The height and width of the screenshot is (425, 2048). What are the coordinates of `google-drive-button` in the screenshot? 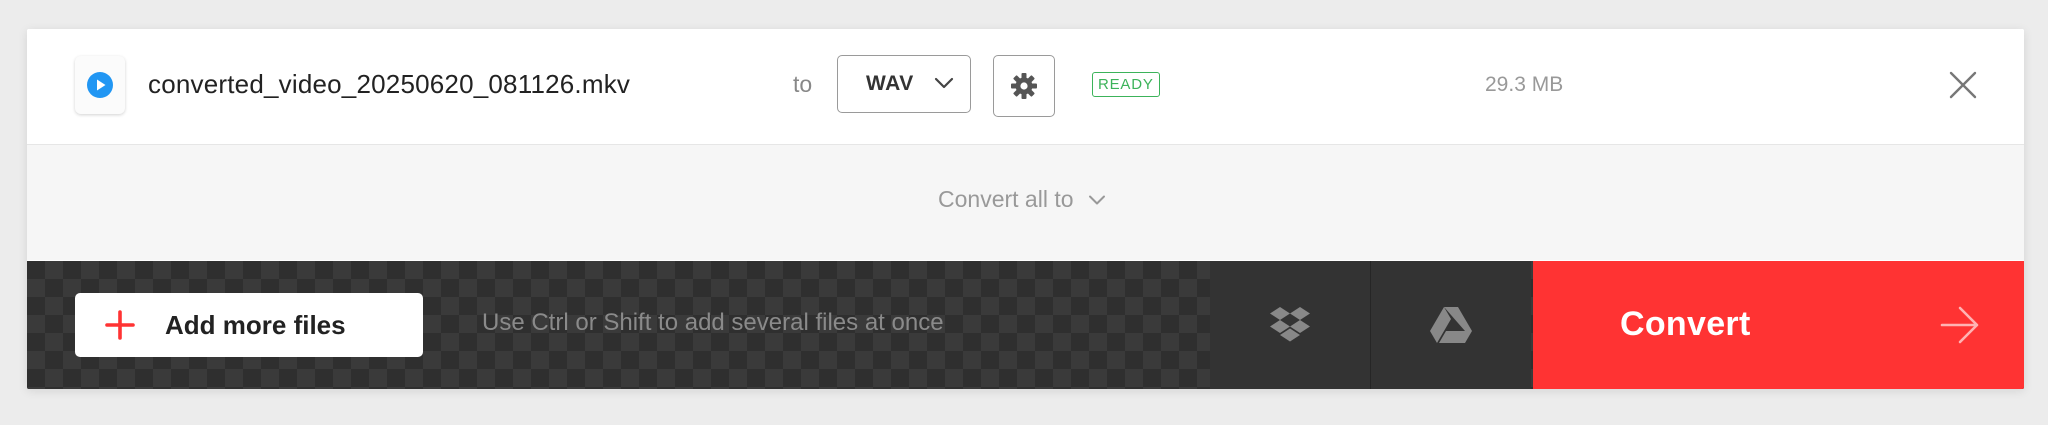 It's located at (1451, 325).